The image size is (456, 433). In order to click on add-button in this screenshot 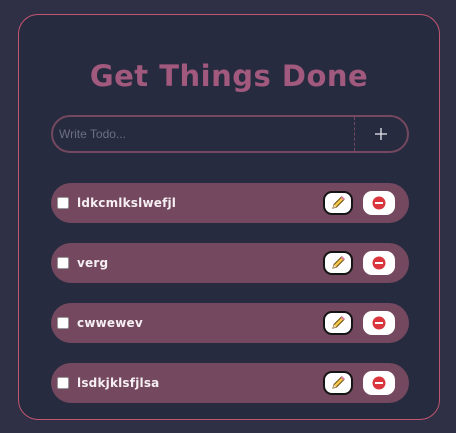, I will do `click(380, 134)`.